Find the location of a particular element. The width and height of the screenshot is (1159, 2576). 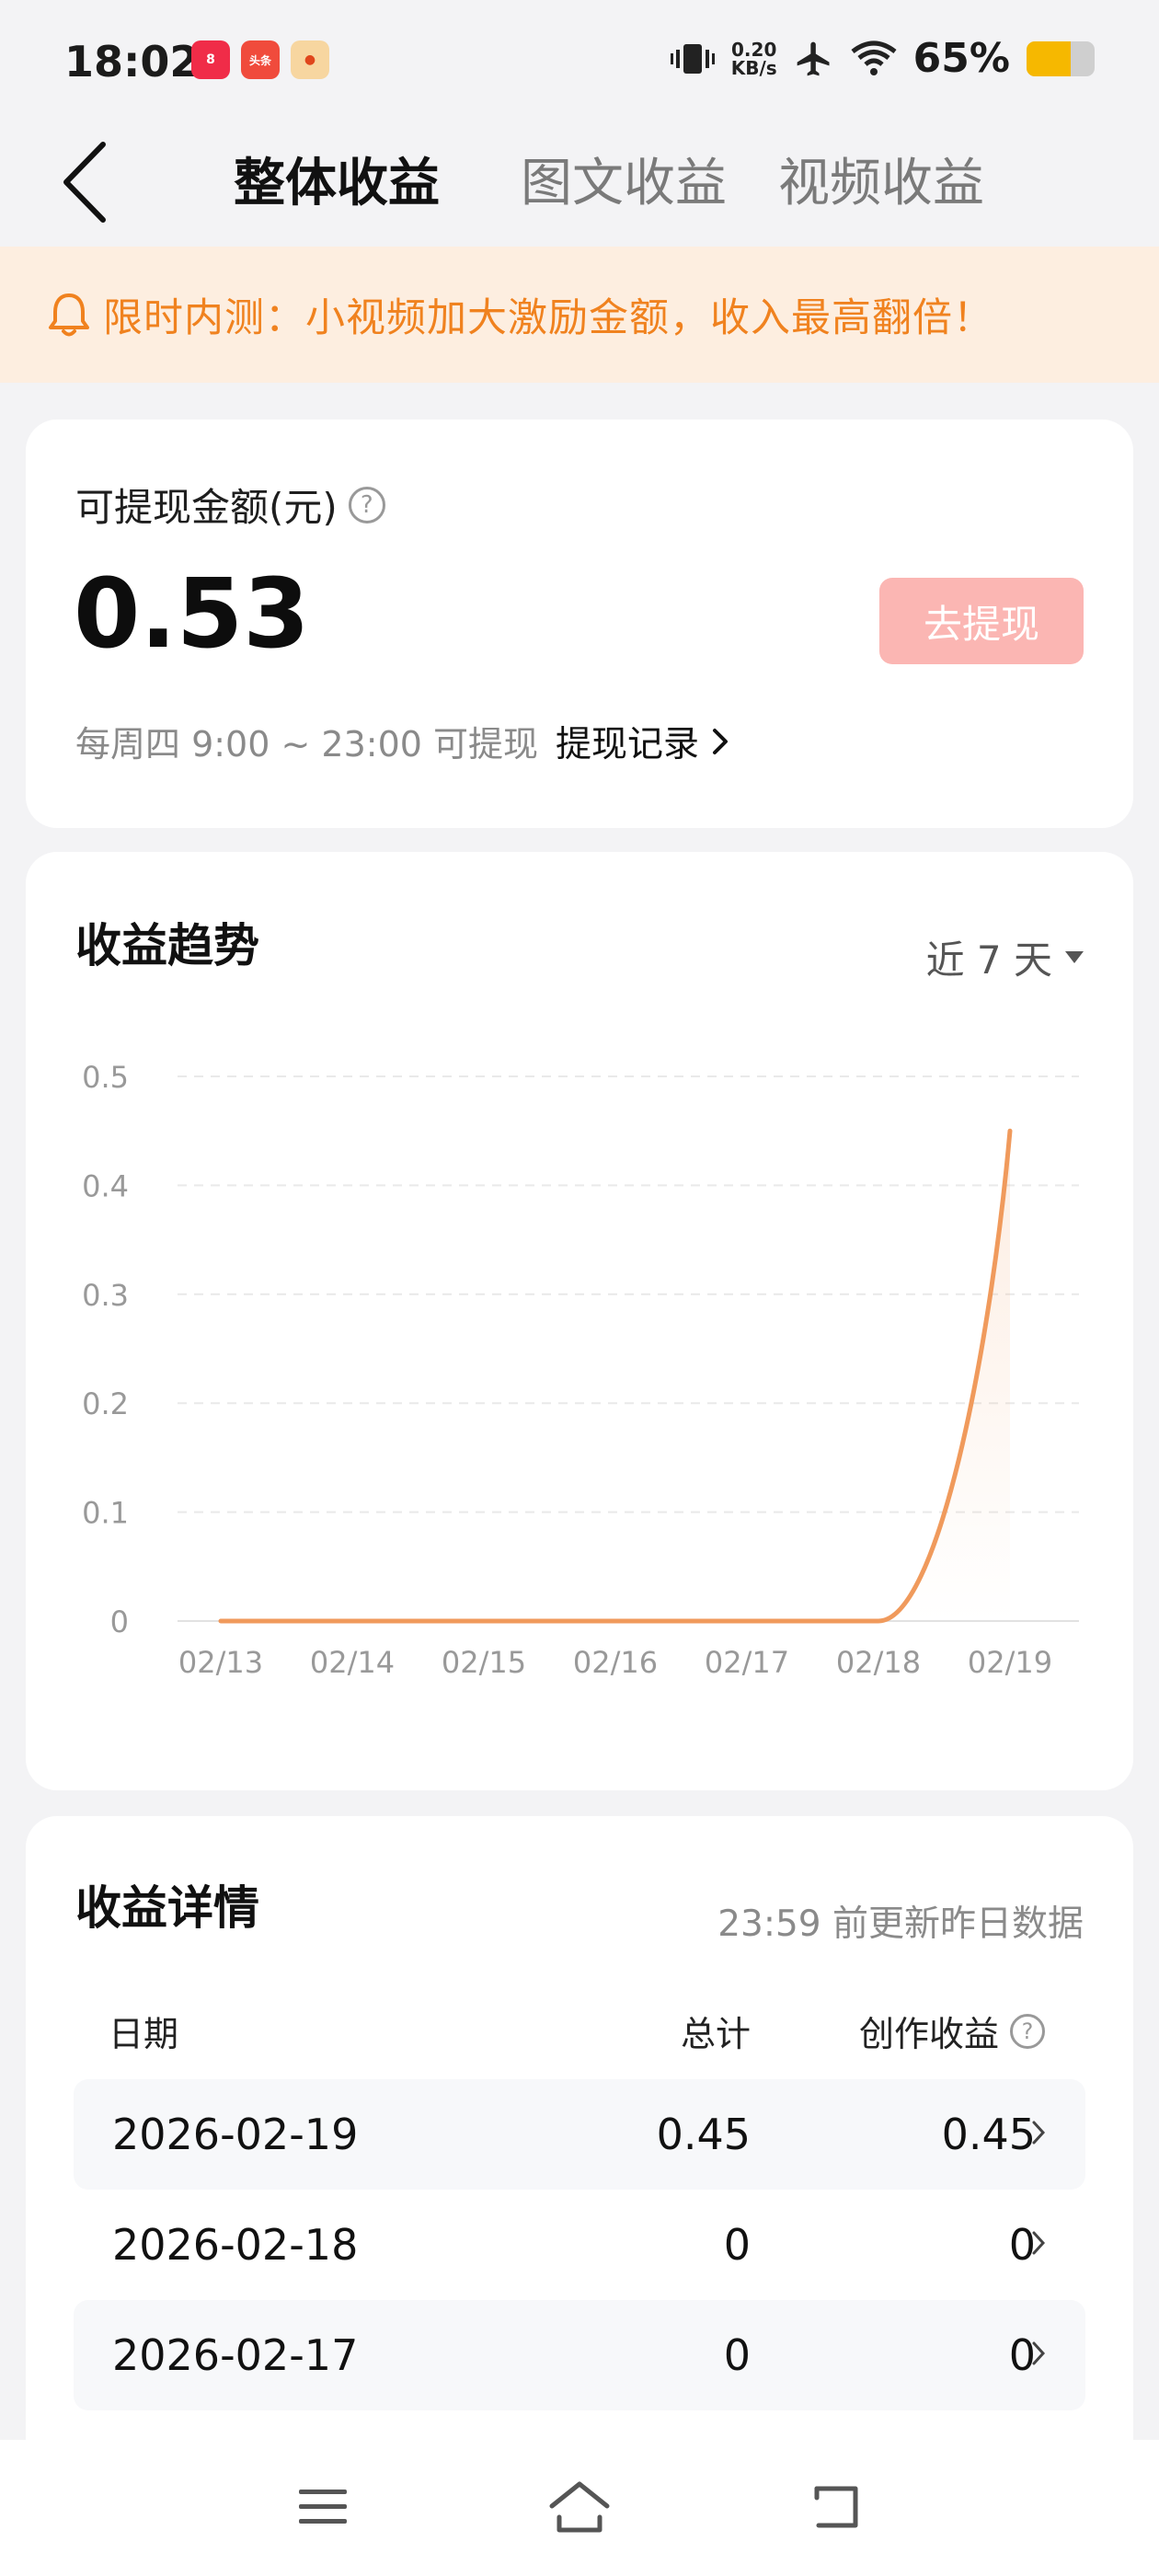

y-tick-label: 0.5 is located at coordinates (105, 1077).